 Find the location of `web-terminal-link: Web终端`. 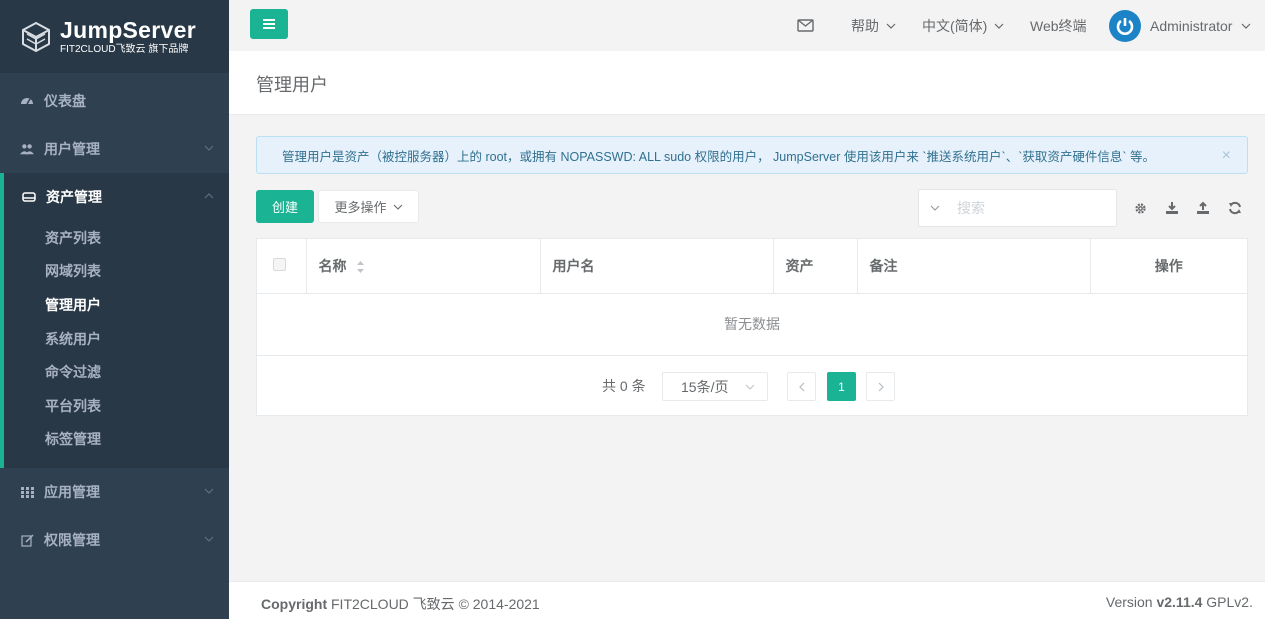

web-terminal-link: Web终端 is located at coordinates (1058, 25).